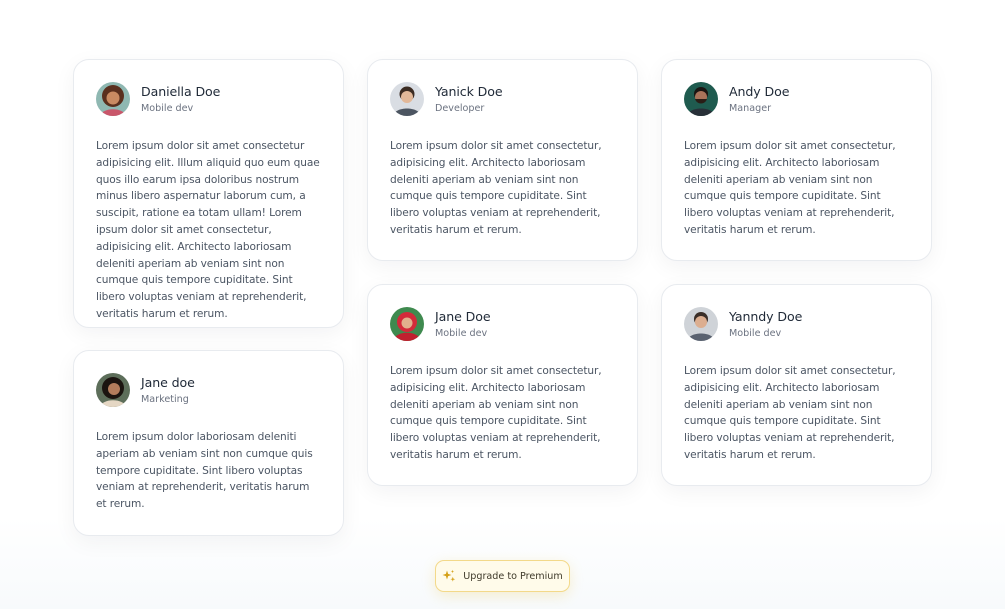 Image resolution: width=1005 pixels, height=609 pixels. What do you see at coordinates (513, 576) in the screenshot?
I see `upgrade-button-label: Upgrade to Premium` at bounding box center [513, 576].